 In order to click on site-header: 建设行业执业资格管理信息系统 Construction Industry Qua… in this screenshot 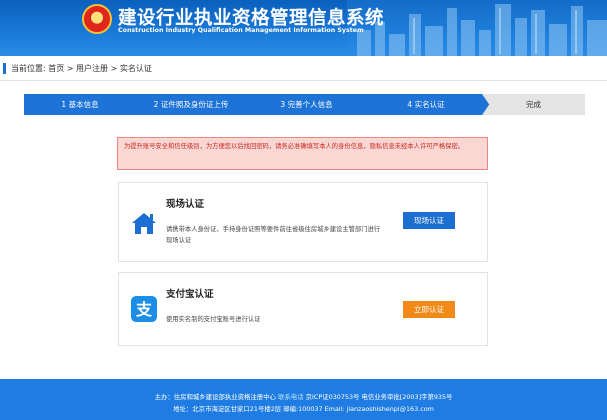, I will do `click(303, 28)`.